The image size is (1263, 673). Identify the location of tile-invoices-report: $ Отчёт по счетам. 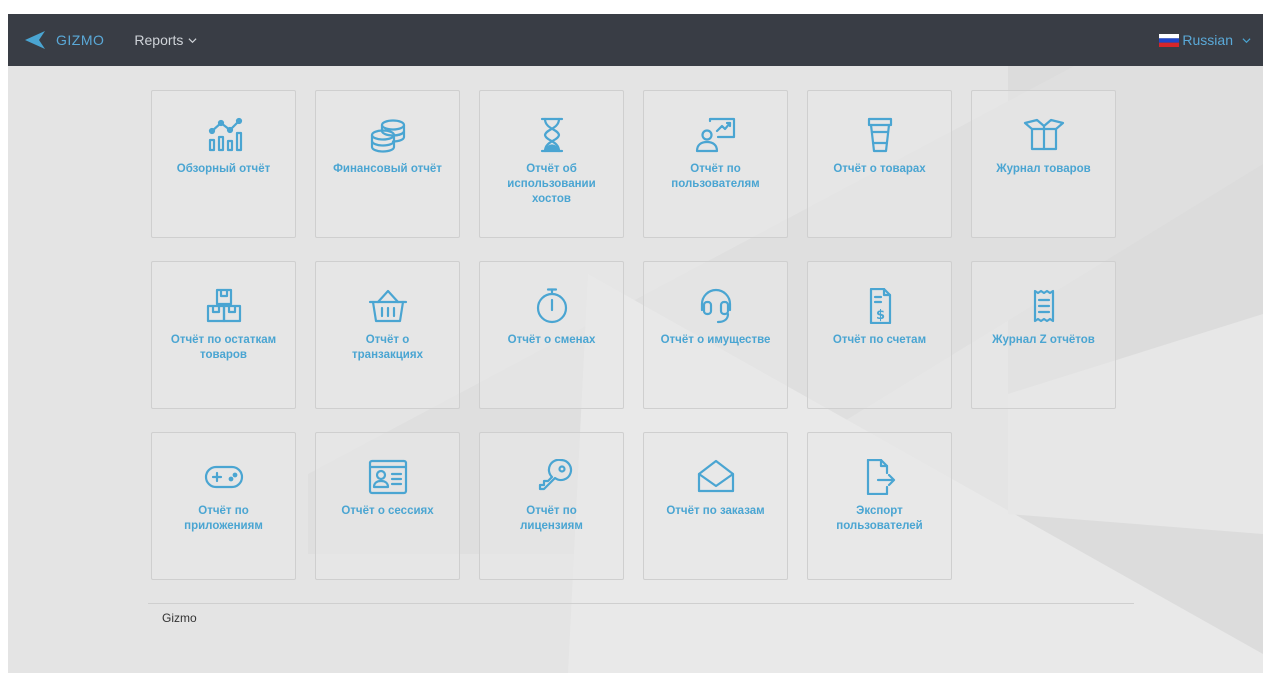
(879, 335).